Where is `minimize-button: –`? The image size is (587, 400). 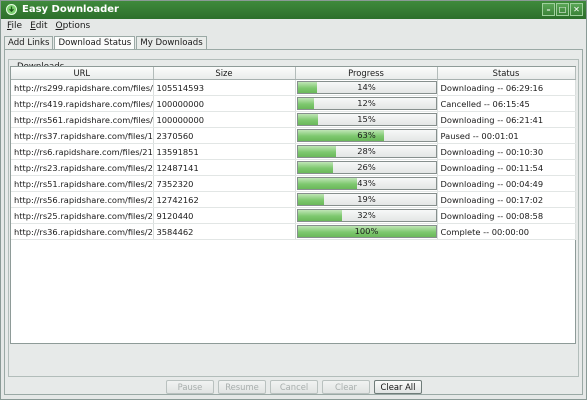 minimize-button: – is located at coordinates (548, 9).